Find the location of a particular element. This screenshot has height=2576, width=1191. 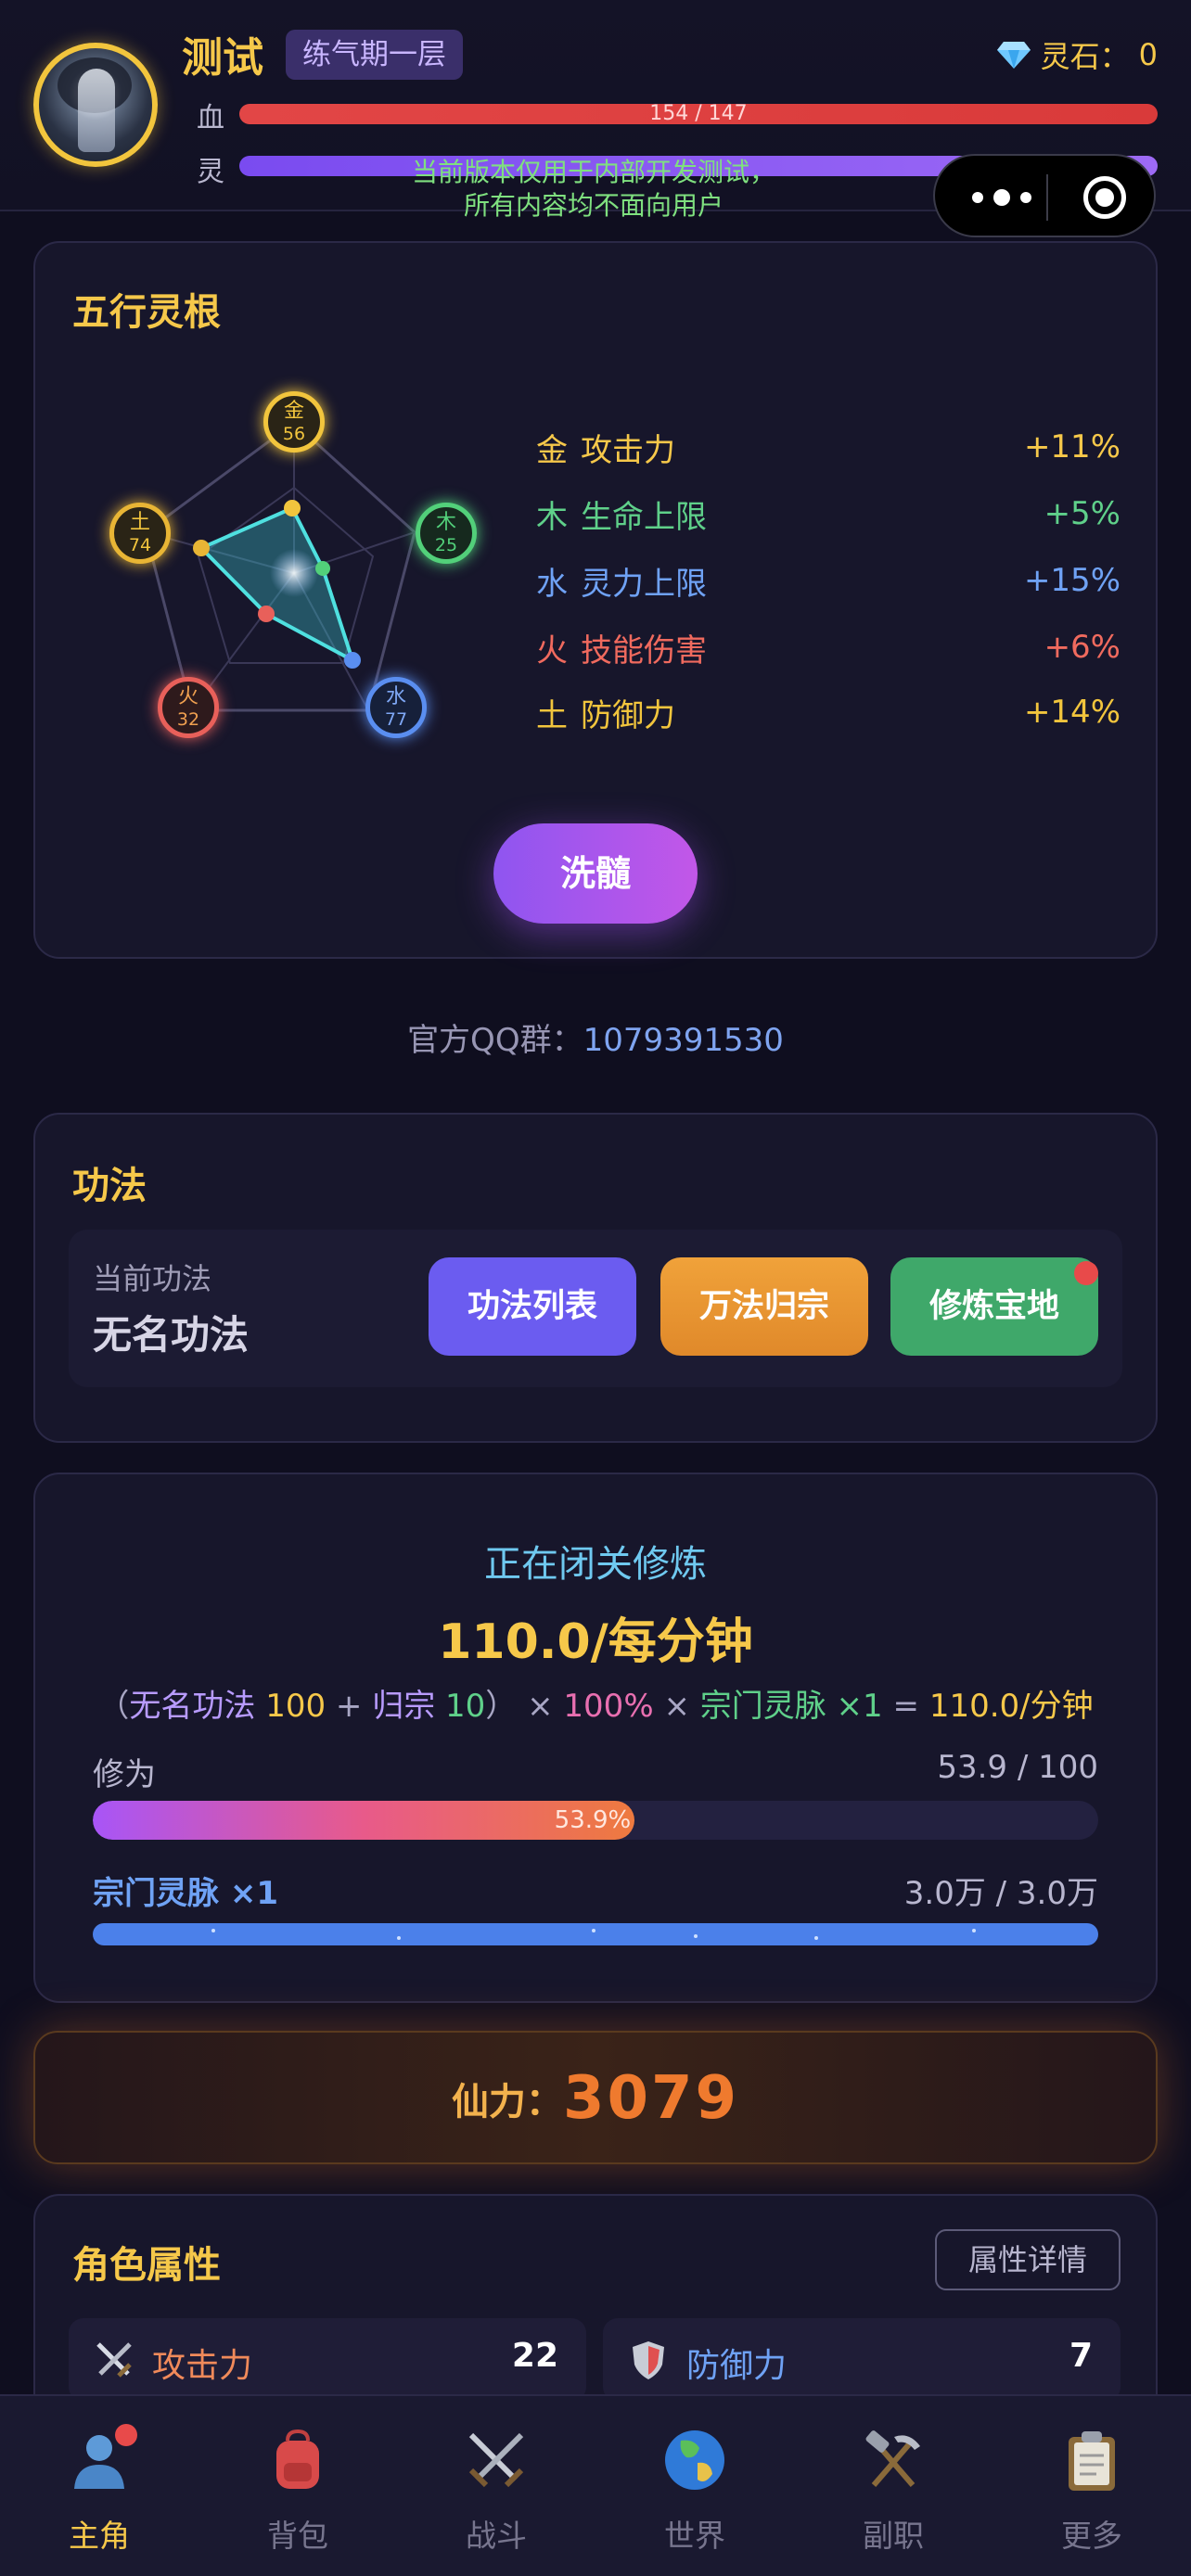

hp-bar: 154 / 147 is located at coordinates (699, 113).